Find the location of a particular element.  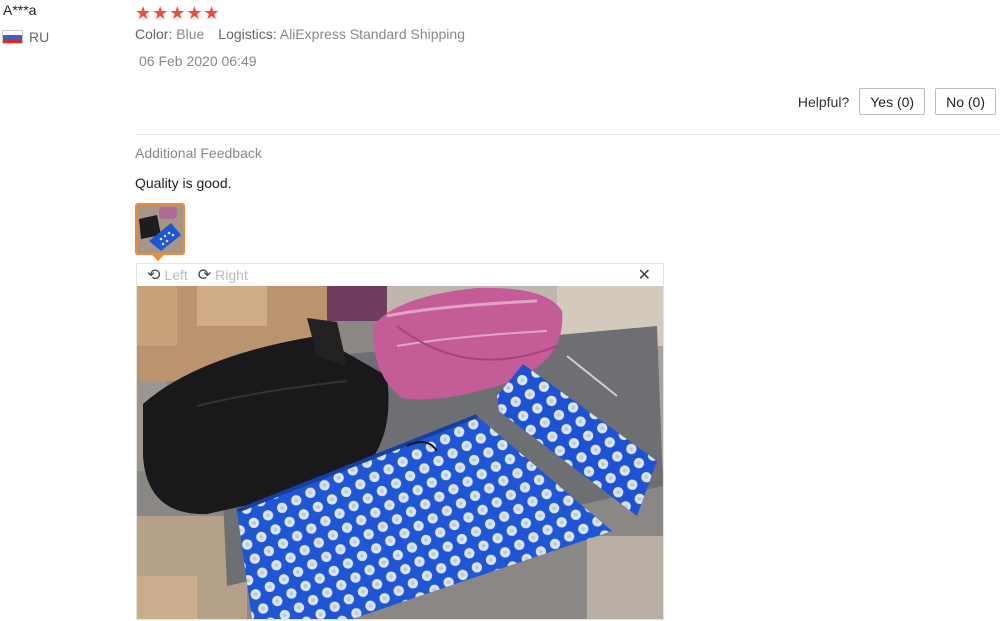

additional-feedback-heading: Additional Feedback is located at coordinates (198, 153).